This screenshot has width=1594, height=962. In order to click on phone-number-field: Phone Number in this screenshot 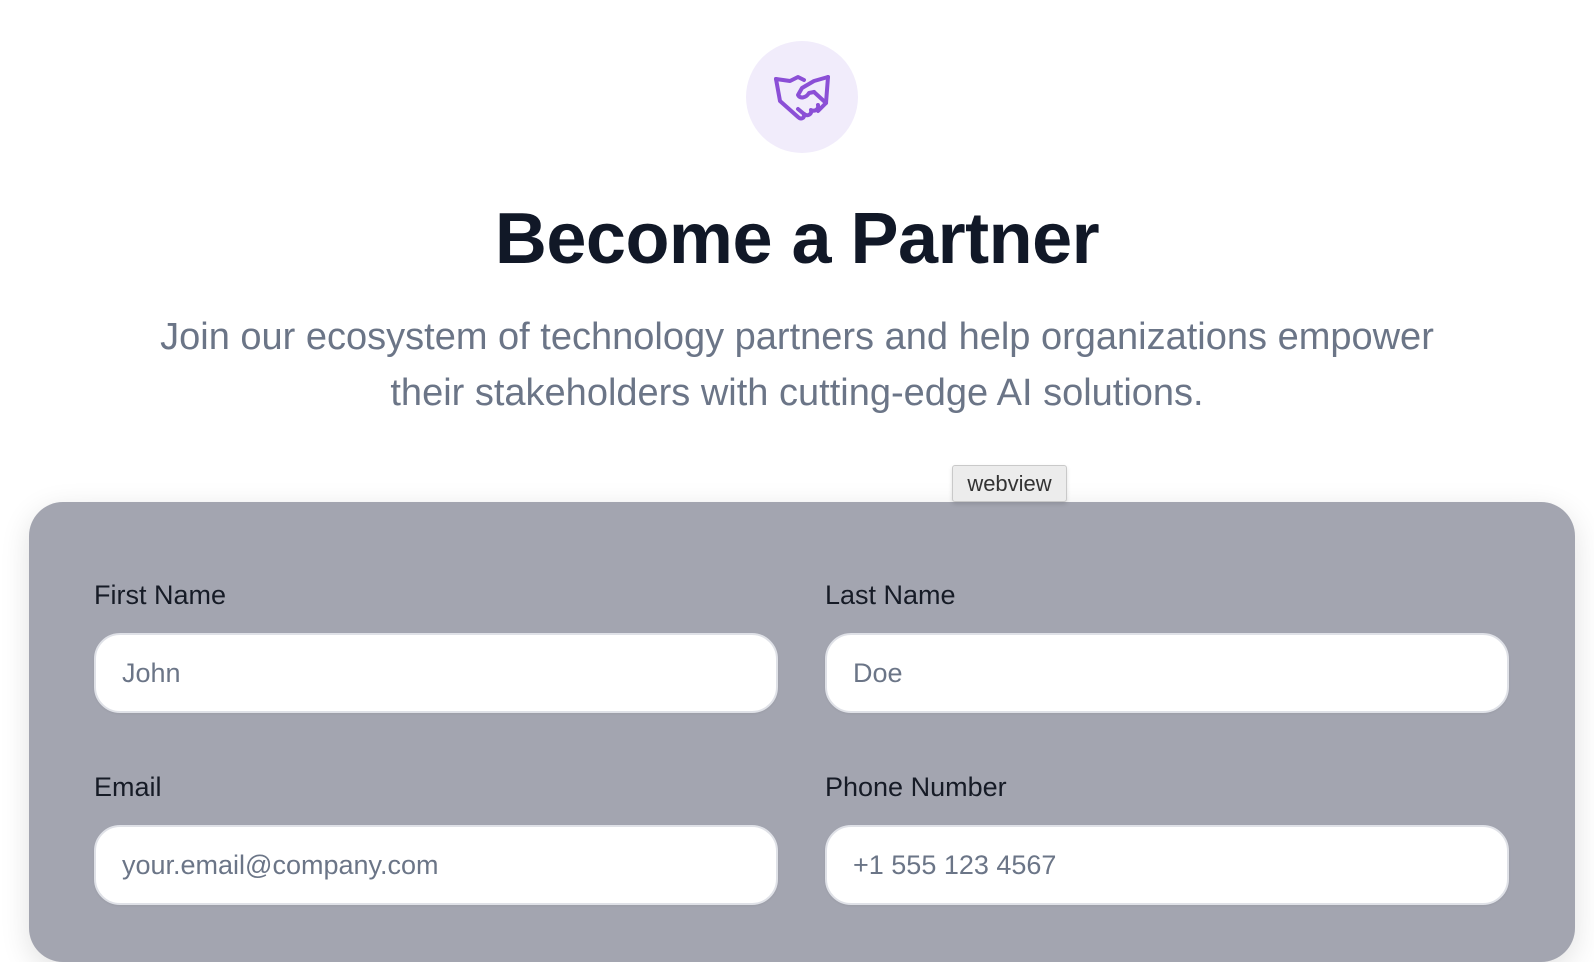, I will do `click(1167, 837)`.